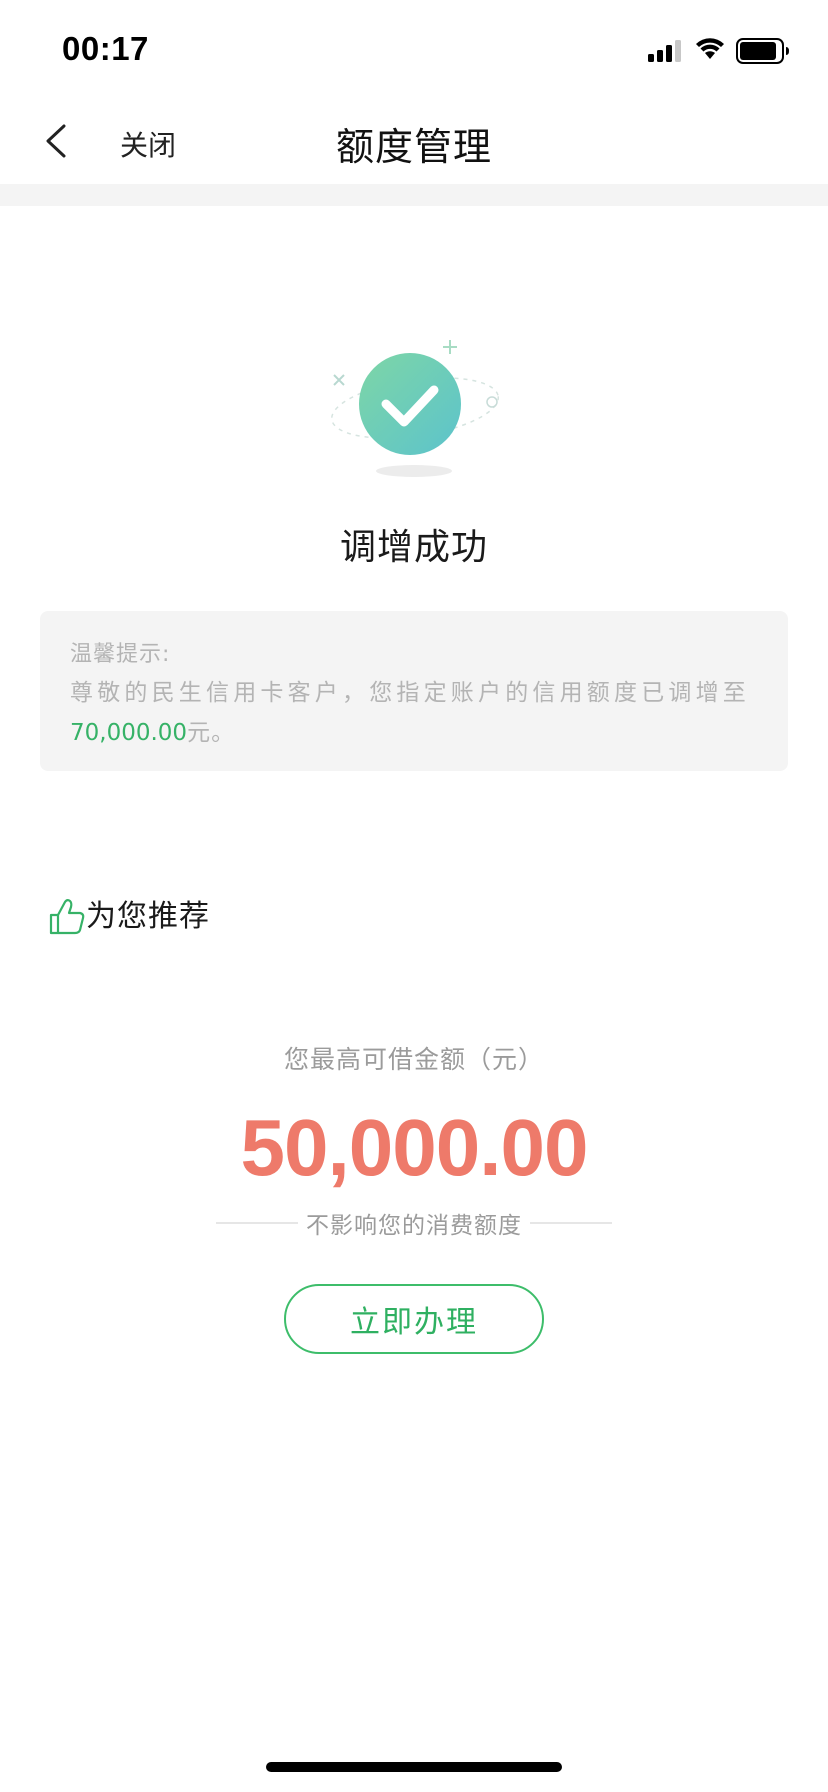 This screenshot has width=828, height=1792. Describe the element at coordinates (413, 547) in the screenshot. I see `success-title: 调增成功` at that location.